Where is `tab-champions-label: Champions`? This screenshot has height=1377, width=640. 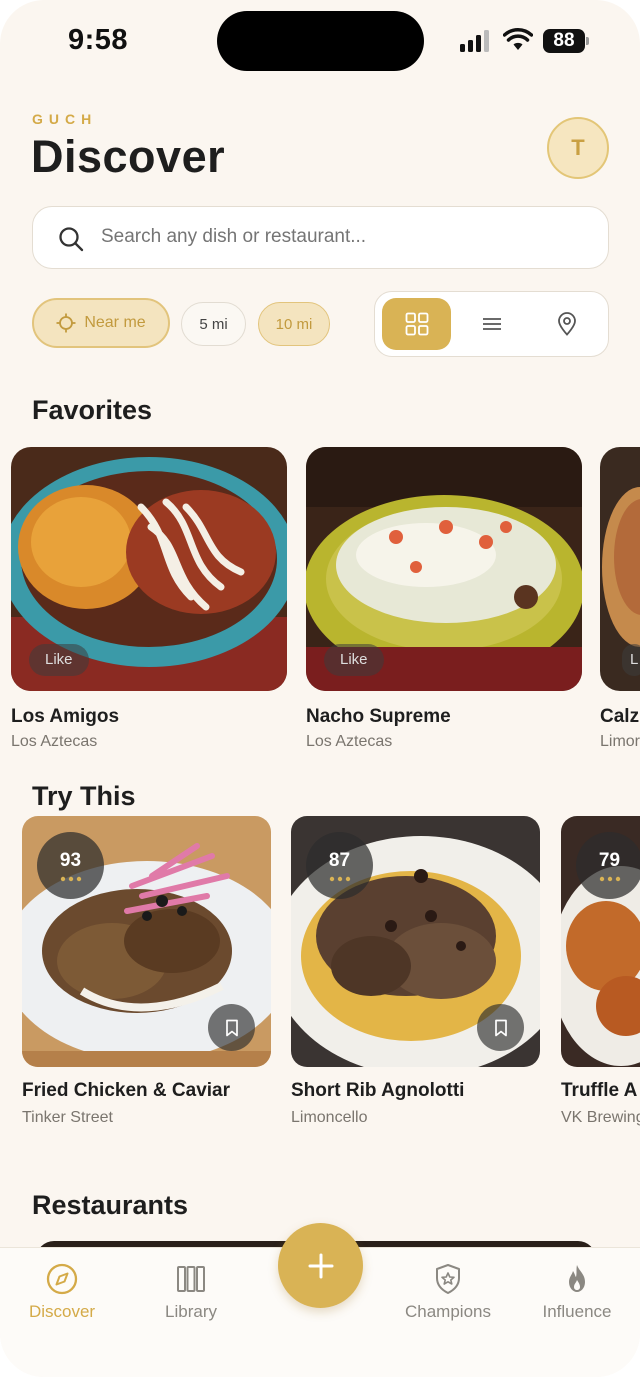 tab-champions-label: Champions is located at coordinates (448, 1311).